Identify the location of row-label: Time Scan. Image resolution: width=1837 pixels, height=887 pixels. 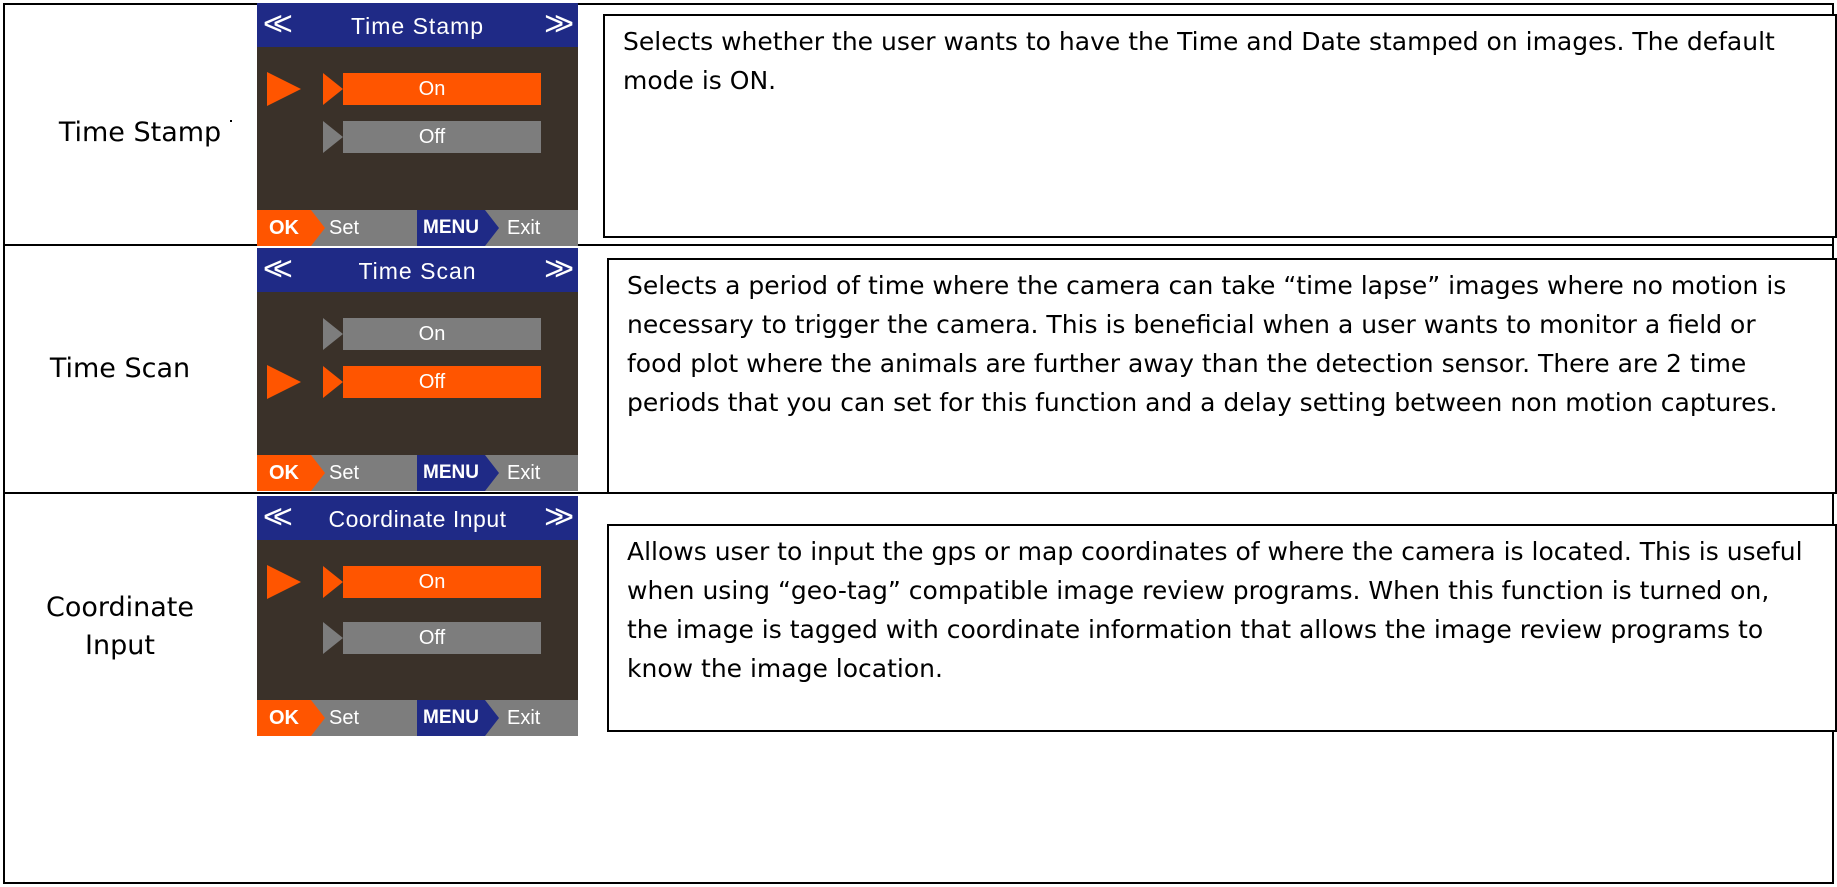
(120, 368).